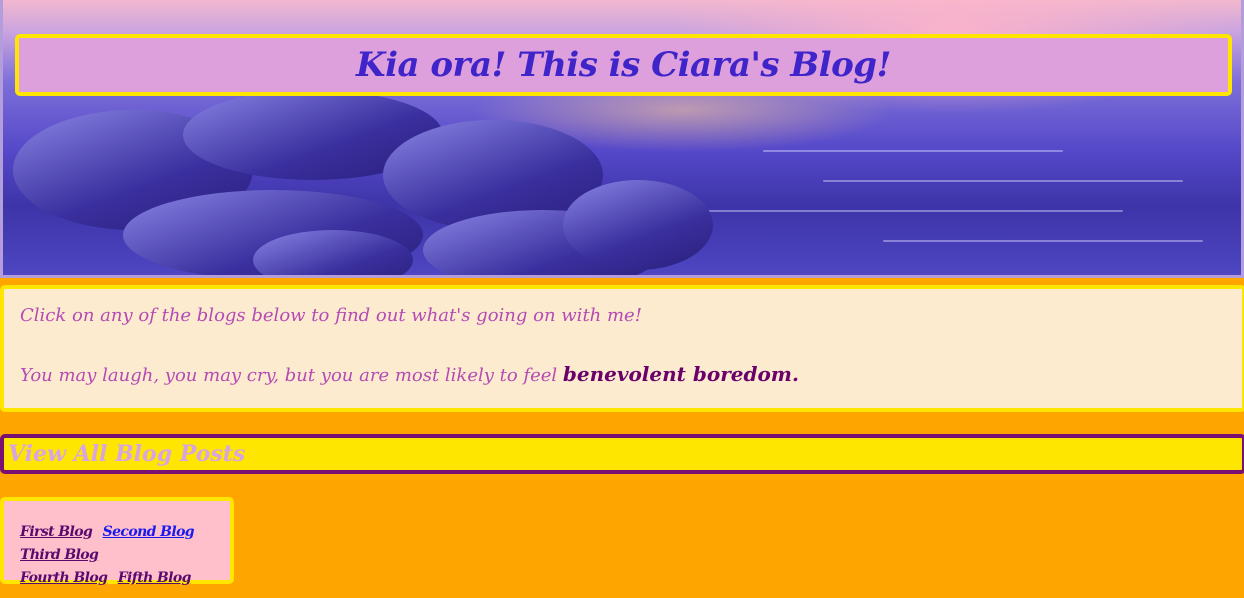  What do you see at coordinates (59, 555) in the screenshot?
I see `blog-link-third: Third Blog` at bounding box center [59, 555].